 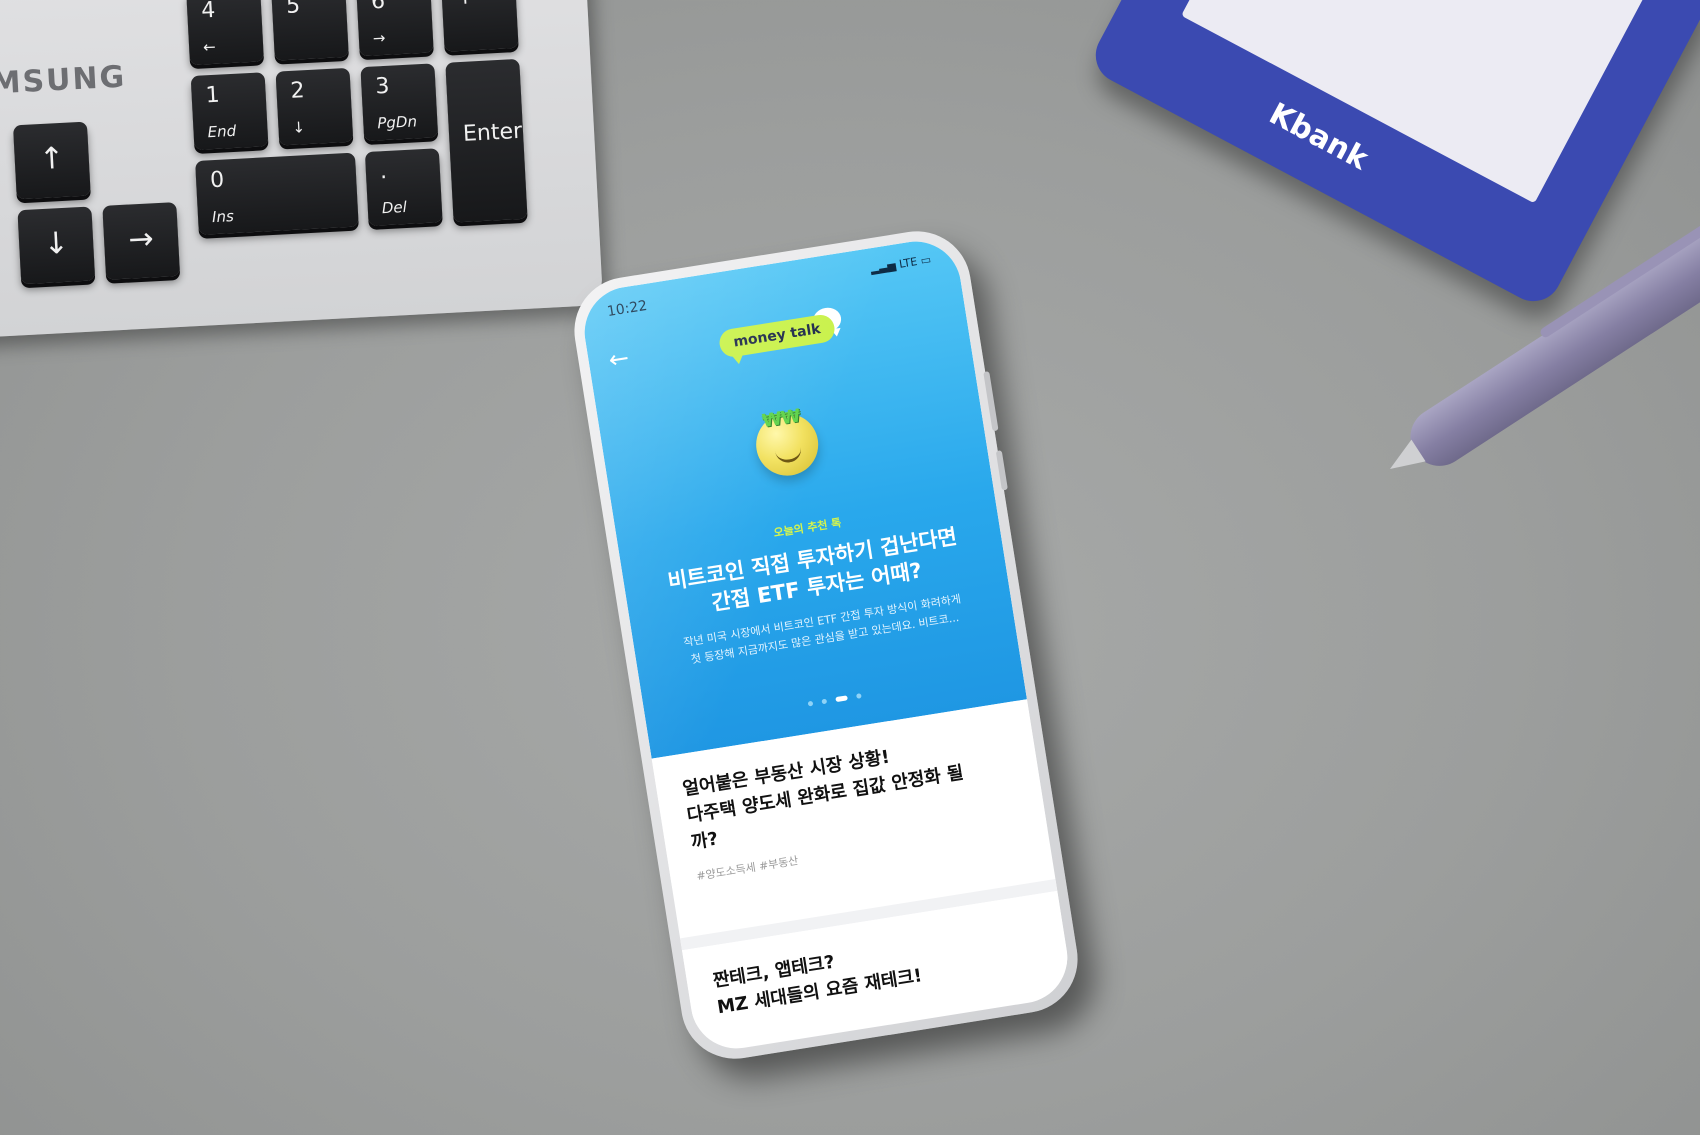 I want to click on emoji-won-text: ₩₩, so click(x=781, y=419).